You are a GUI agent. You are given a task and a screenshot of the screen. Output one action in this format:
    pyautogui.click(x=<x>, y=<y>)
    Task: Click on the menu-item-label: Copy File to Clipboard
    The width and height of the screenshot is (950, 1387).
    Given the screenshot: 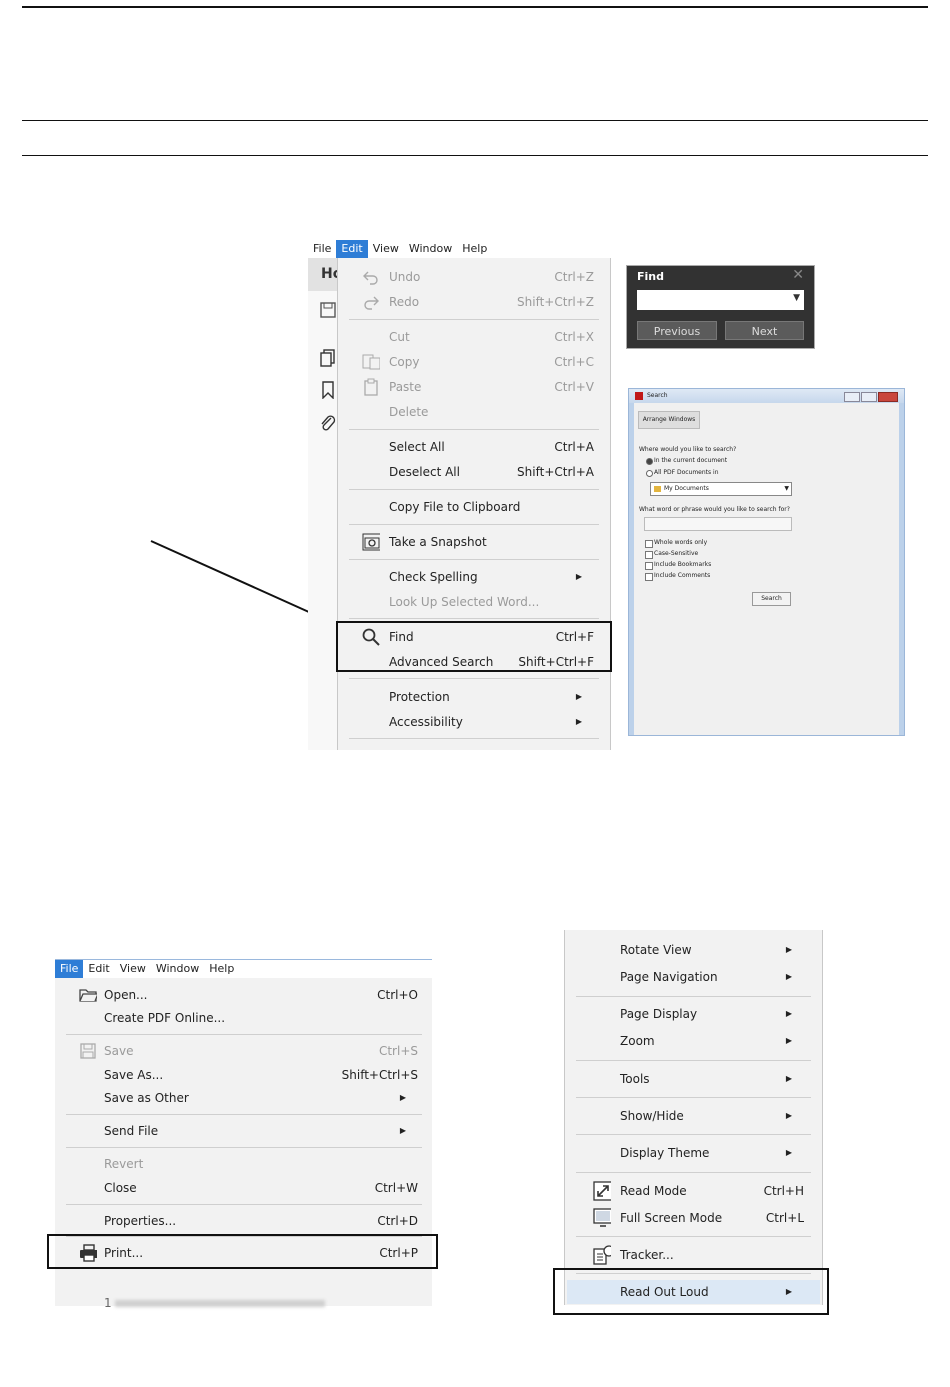 What is the action you would take?
    pyautogui.click(x=455, y=507)
    